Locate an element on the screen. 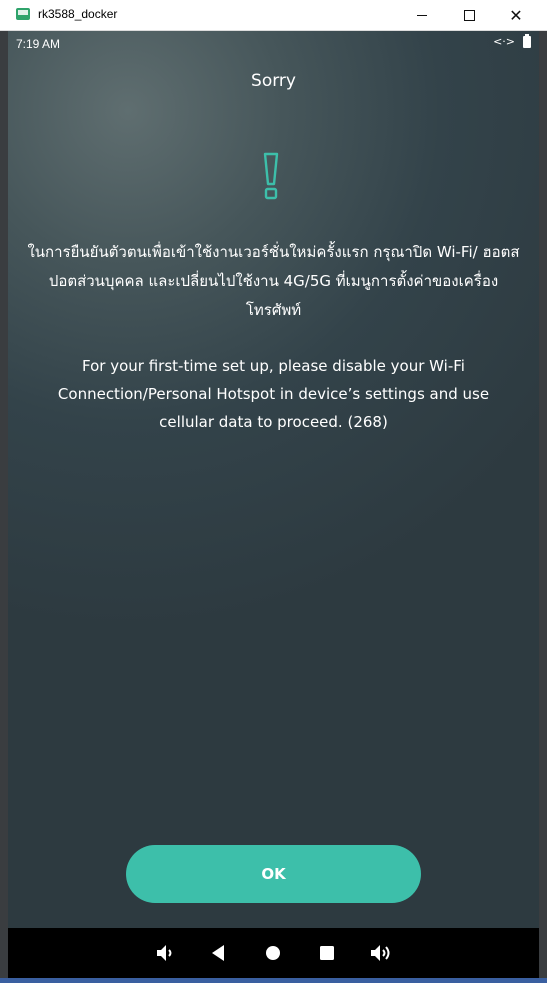 The width and height of the screenshot is (547, 983). maximize-icon is located at coordinates (469, 15).